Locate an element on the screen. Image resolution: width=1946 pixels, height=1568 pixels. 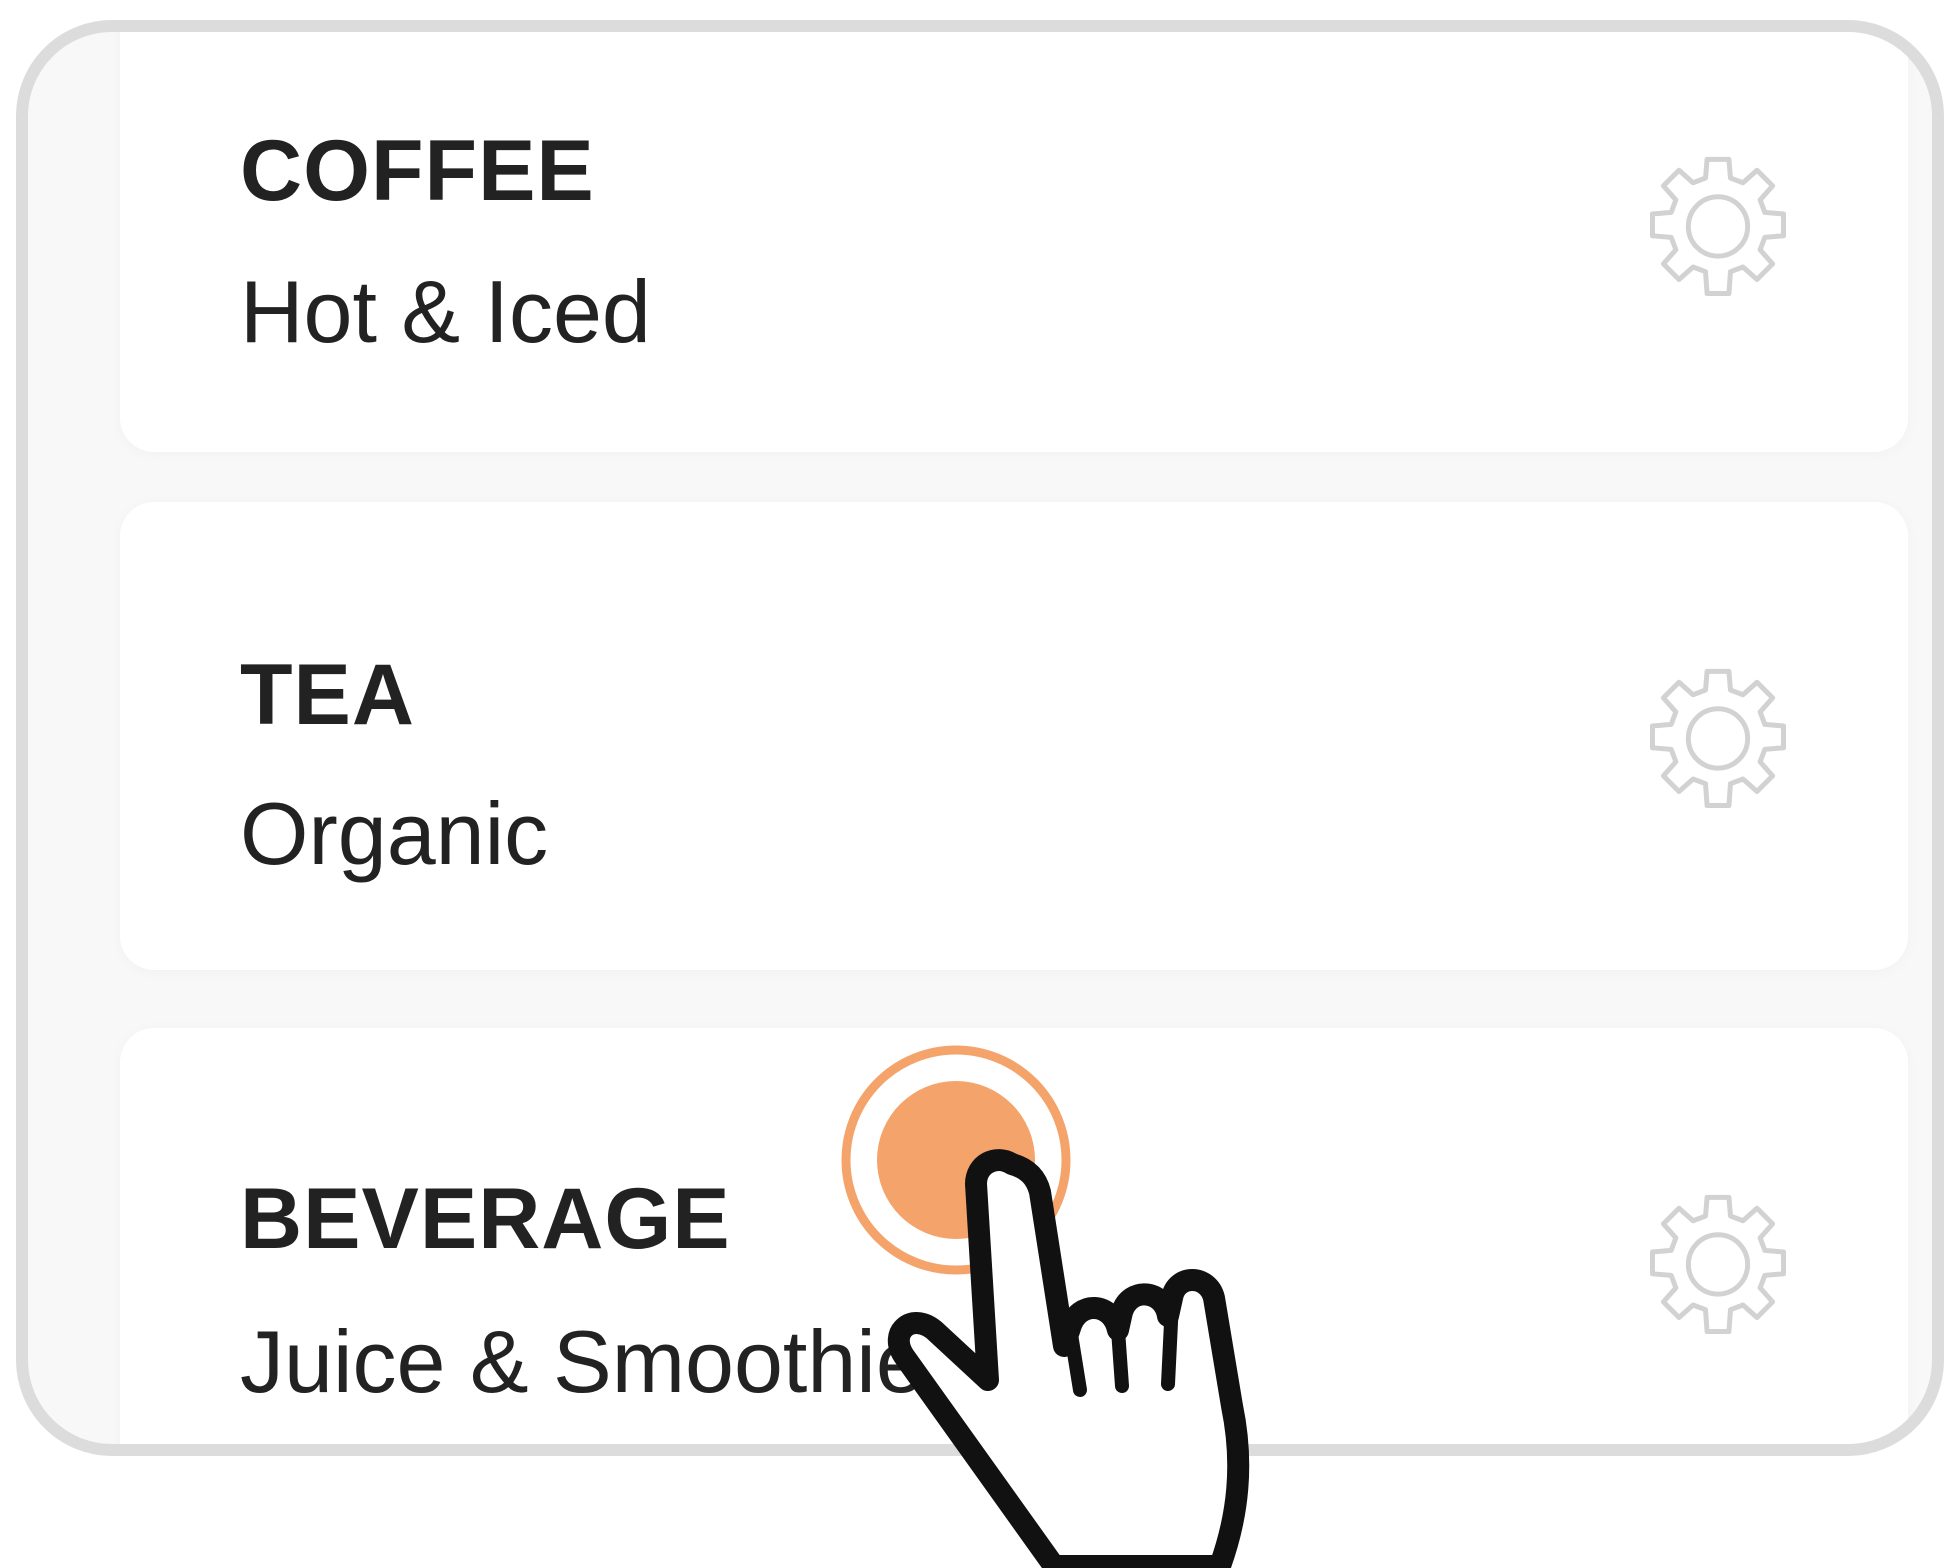
category-subtitle: Juice & Smoothie is located at coordinates (582, 1361).